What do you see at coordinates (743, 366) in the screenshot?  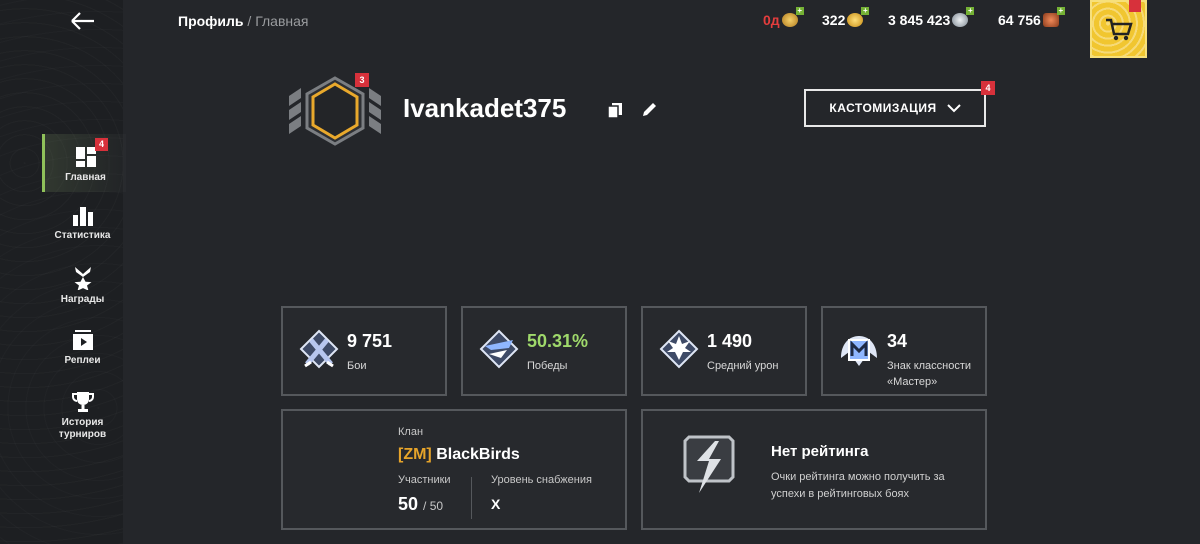 I see `avg-damage-label: Средний урон` at bounding box center [743, 366].